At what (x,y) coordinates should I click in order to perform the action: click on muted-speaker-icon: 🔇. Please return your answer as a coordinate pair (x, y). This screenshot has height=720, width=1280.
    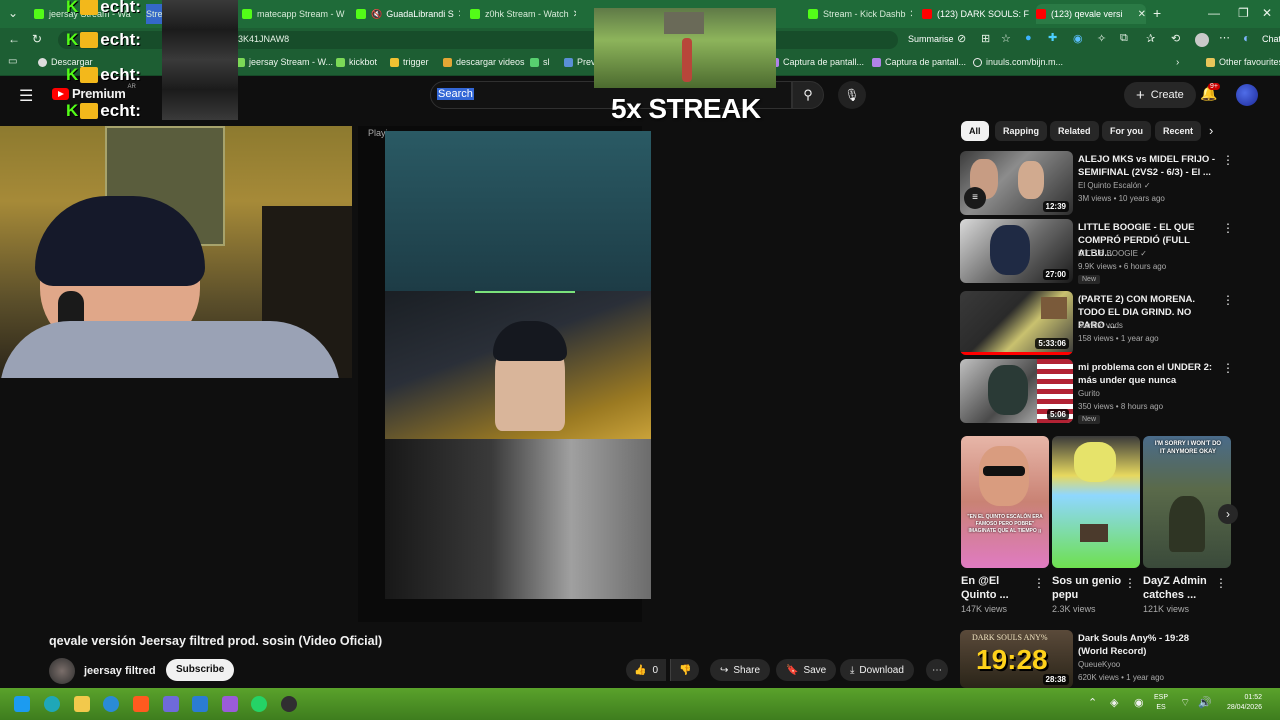
    Looking at the image, I should click on (376, 14).